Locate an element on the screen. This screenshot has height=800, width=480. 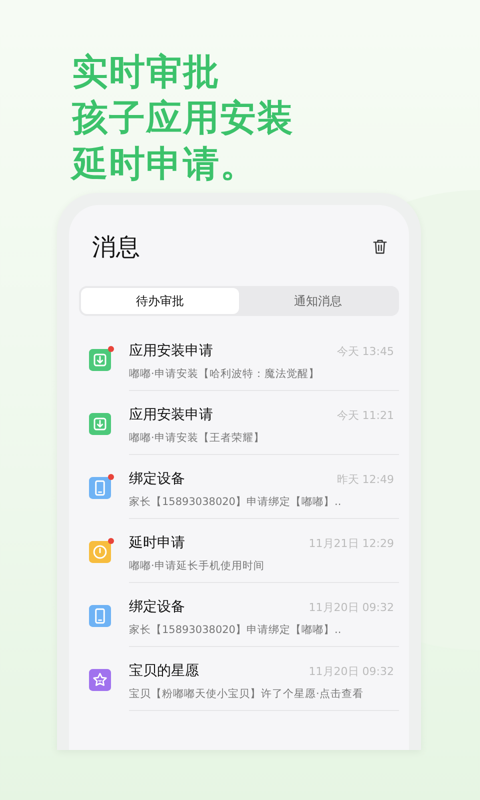
phone-icon is located at coordinates (100, 488).